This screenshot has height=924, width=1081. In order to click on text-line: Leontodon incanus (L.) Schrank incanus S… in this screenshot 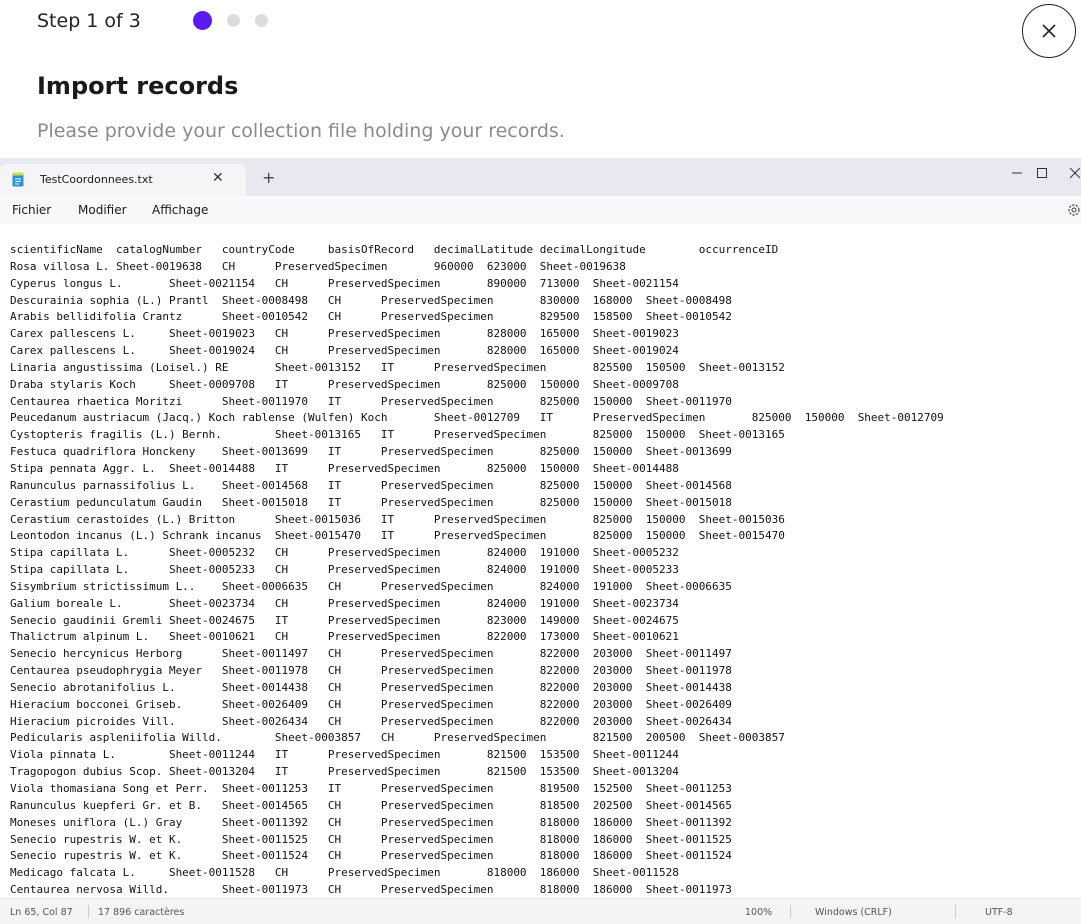, I will do `click(397, 536)`.